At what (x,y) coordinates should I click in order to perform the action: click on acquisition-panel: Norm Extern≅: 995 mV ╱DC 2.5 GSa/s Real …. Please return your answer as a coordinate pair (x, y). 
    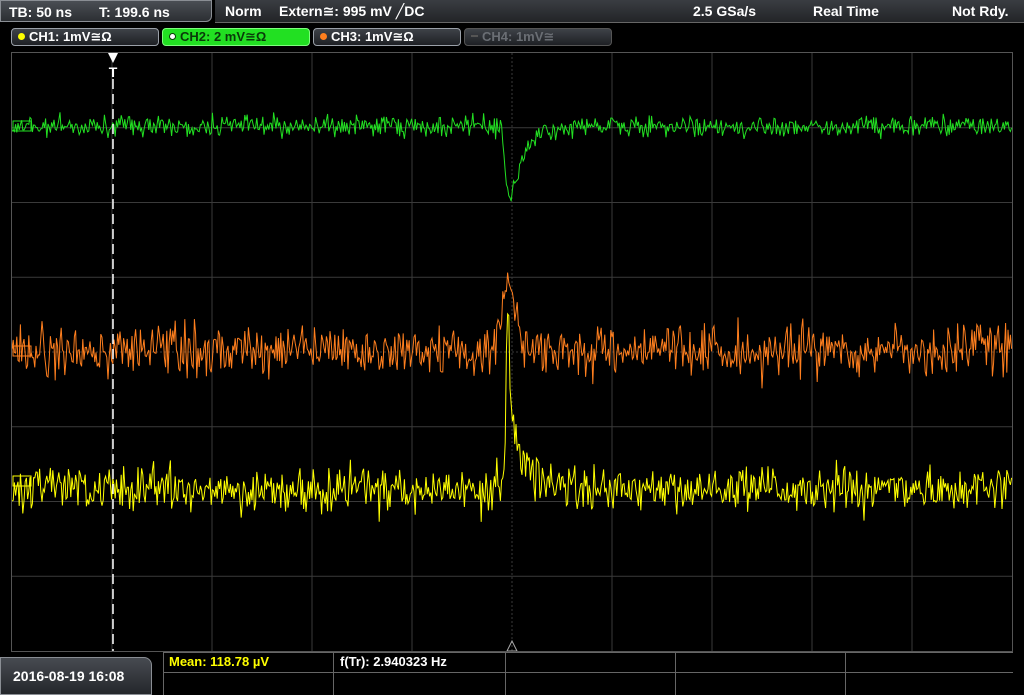
    Looking at the image, I should click on (619, 11).